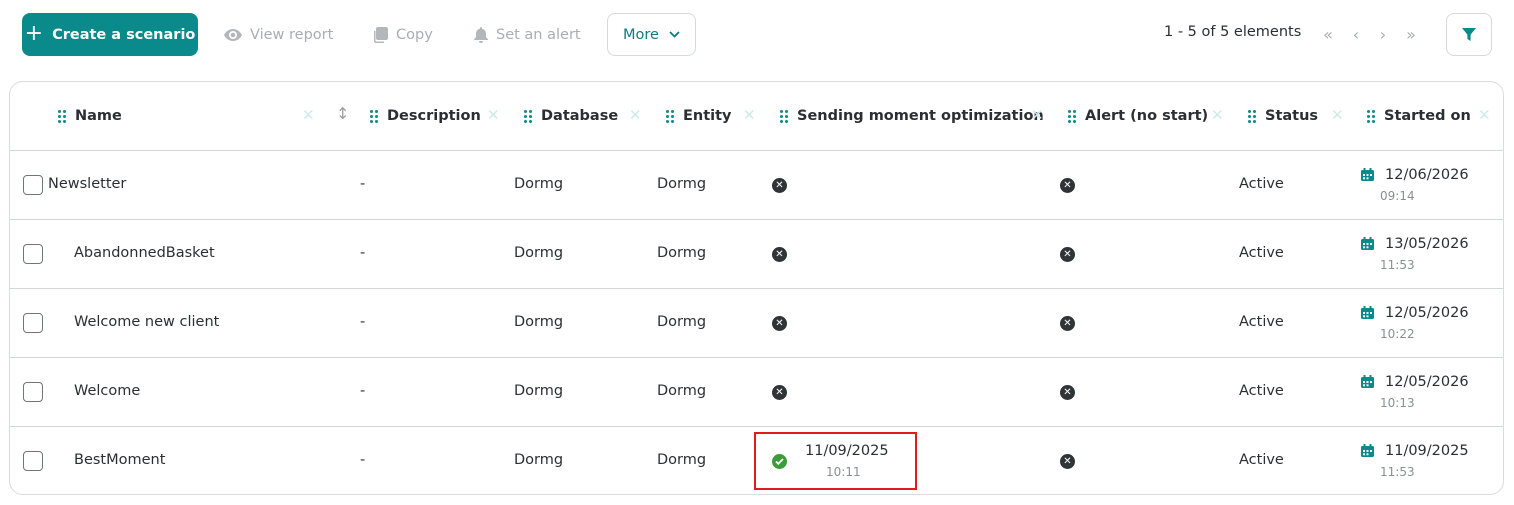 This screenshot has width=1514, height=505. Describe the element at coordinates (381, 35) in the screenshot. I see `copy-icon` at that location.